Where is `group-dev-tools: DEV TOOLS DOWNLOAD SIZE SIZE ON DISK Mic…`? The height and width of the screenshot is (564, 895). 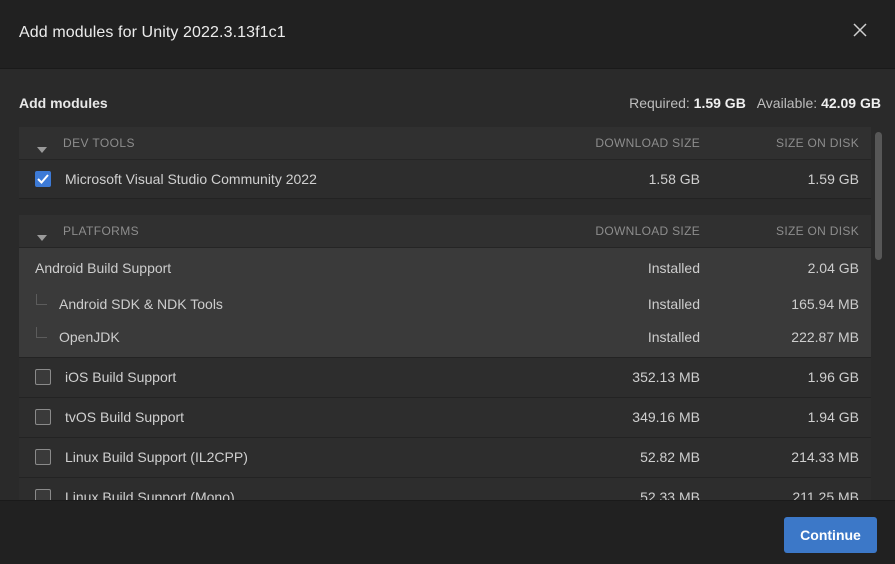 group-dev-tools: DEV TOOLS DOWNLOAD SIZE SIZE ON DISK Mic… is located at coordinates (445, 163).